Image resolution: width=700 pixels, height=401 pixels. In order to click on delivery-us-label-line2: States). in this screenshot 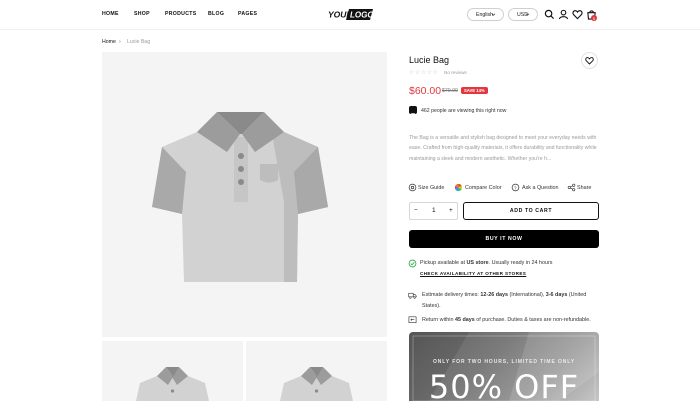, I will do `click(431, 306)`.